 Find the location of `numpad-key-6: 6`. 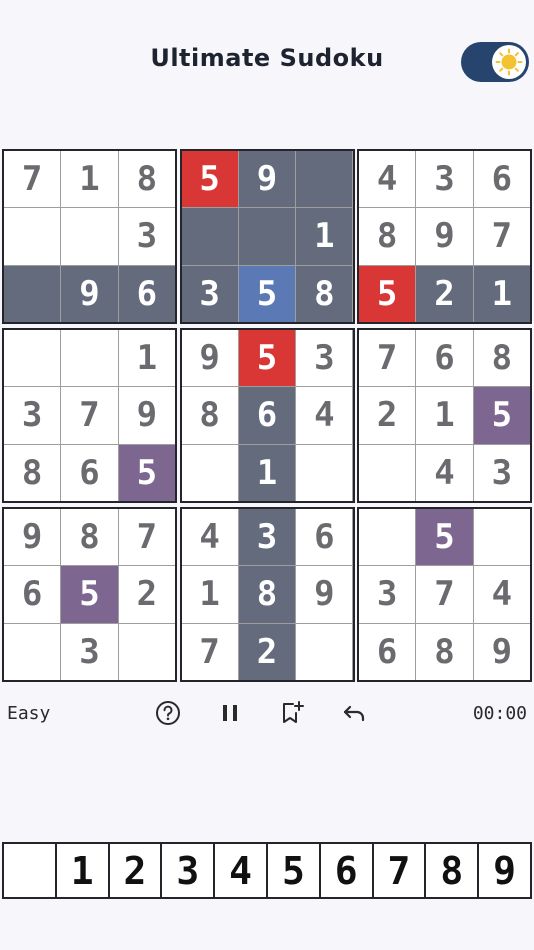

numpad-key-6: 6 is located at coordinates (346, 870).